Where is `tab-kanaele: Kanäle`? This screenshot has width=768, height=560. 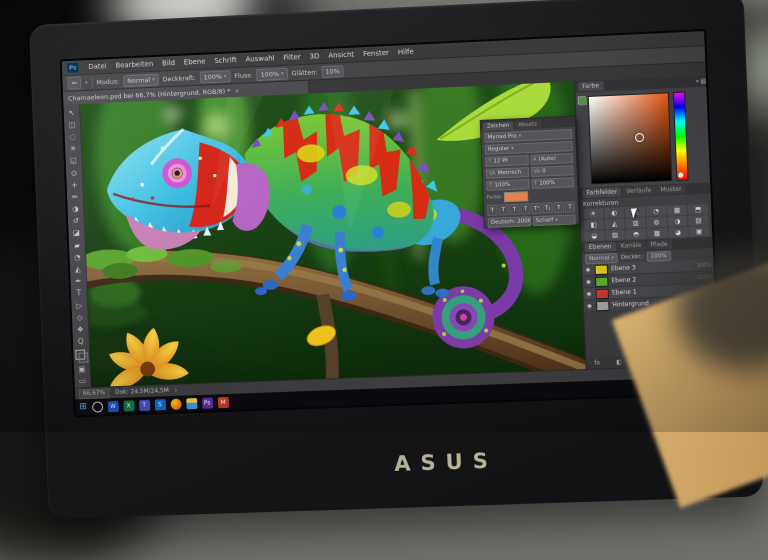
tab-kanaele: Kanäle is located at coordinates (631, 245).